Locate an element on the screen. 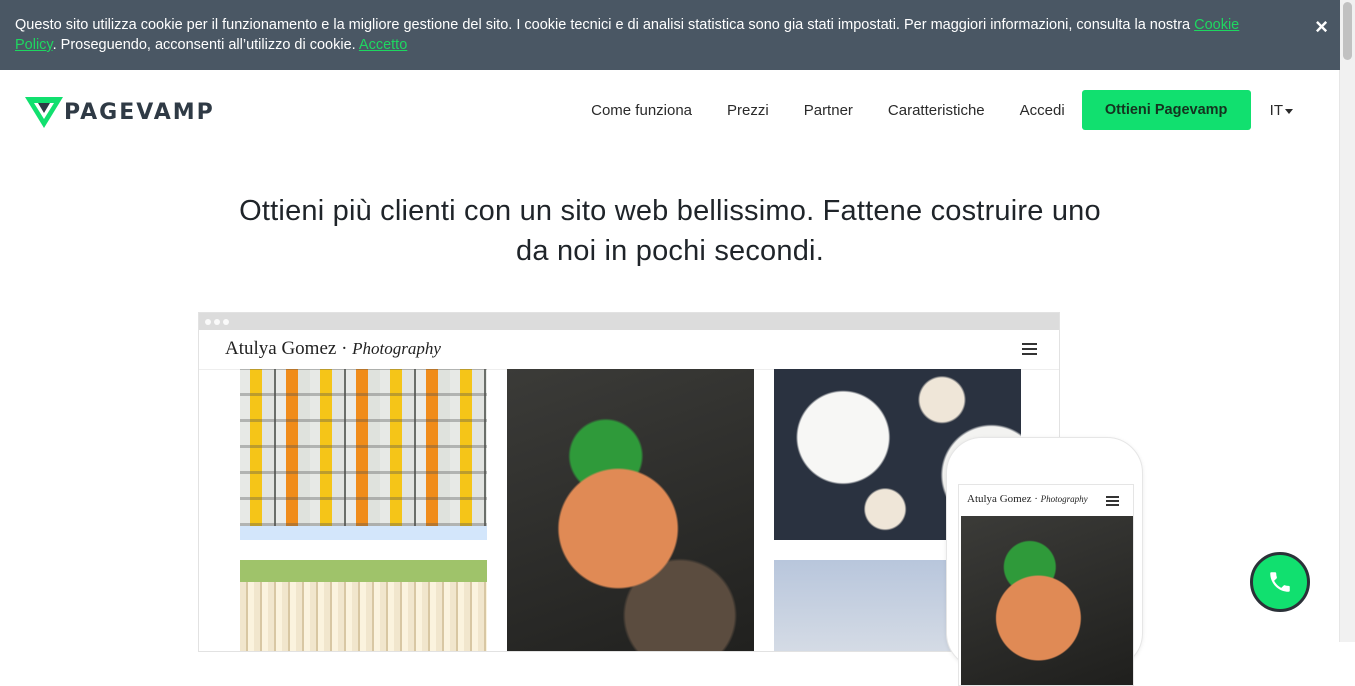 This screenshot has height=686, width=1355. hero-headline-line2: da noi in pochi secondi. is located at coordinates (670, 251).